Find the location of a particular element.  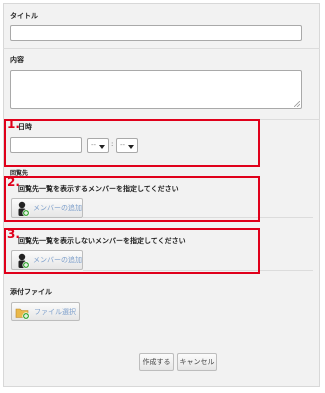

folder-add-icon is located at coordinates (22, 314).